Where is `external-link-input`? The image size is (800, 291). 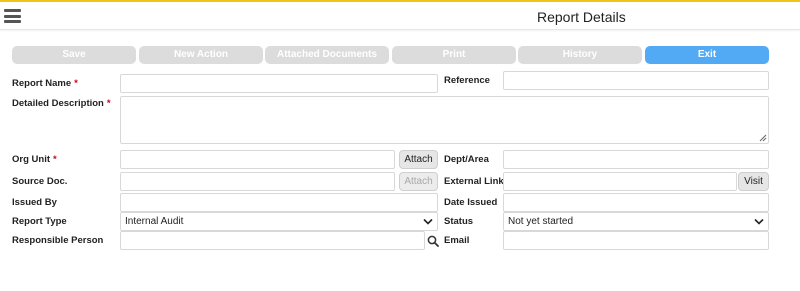 external-link-input is located at coordinates (620, 181).